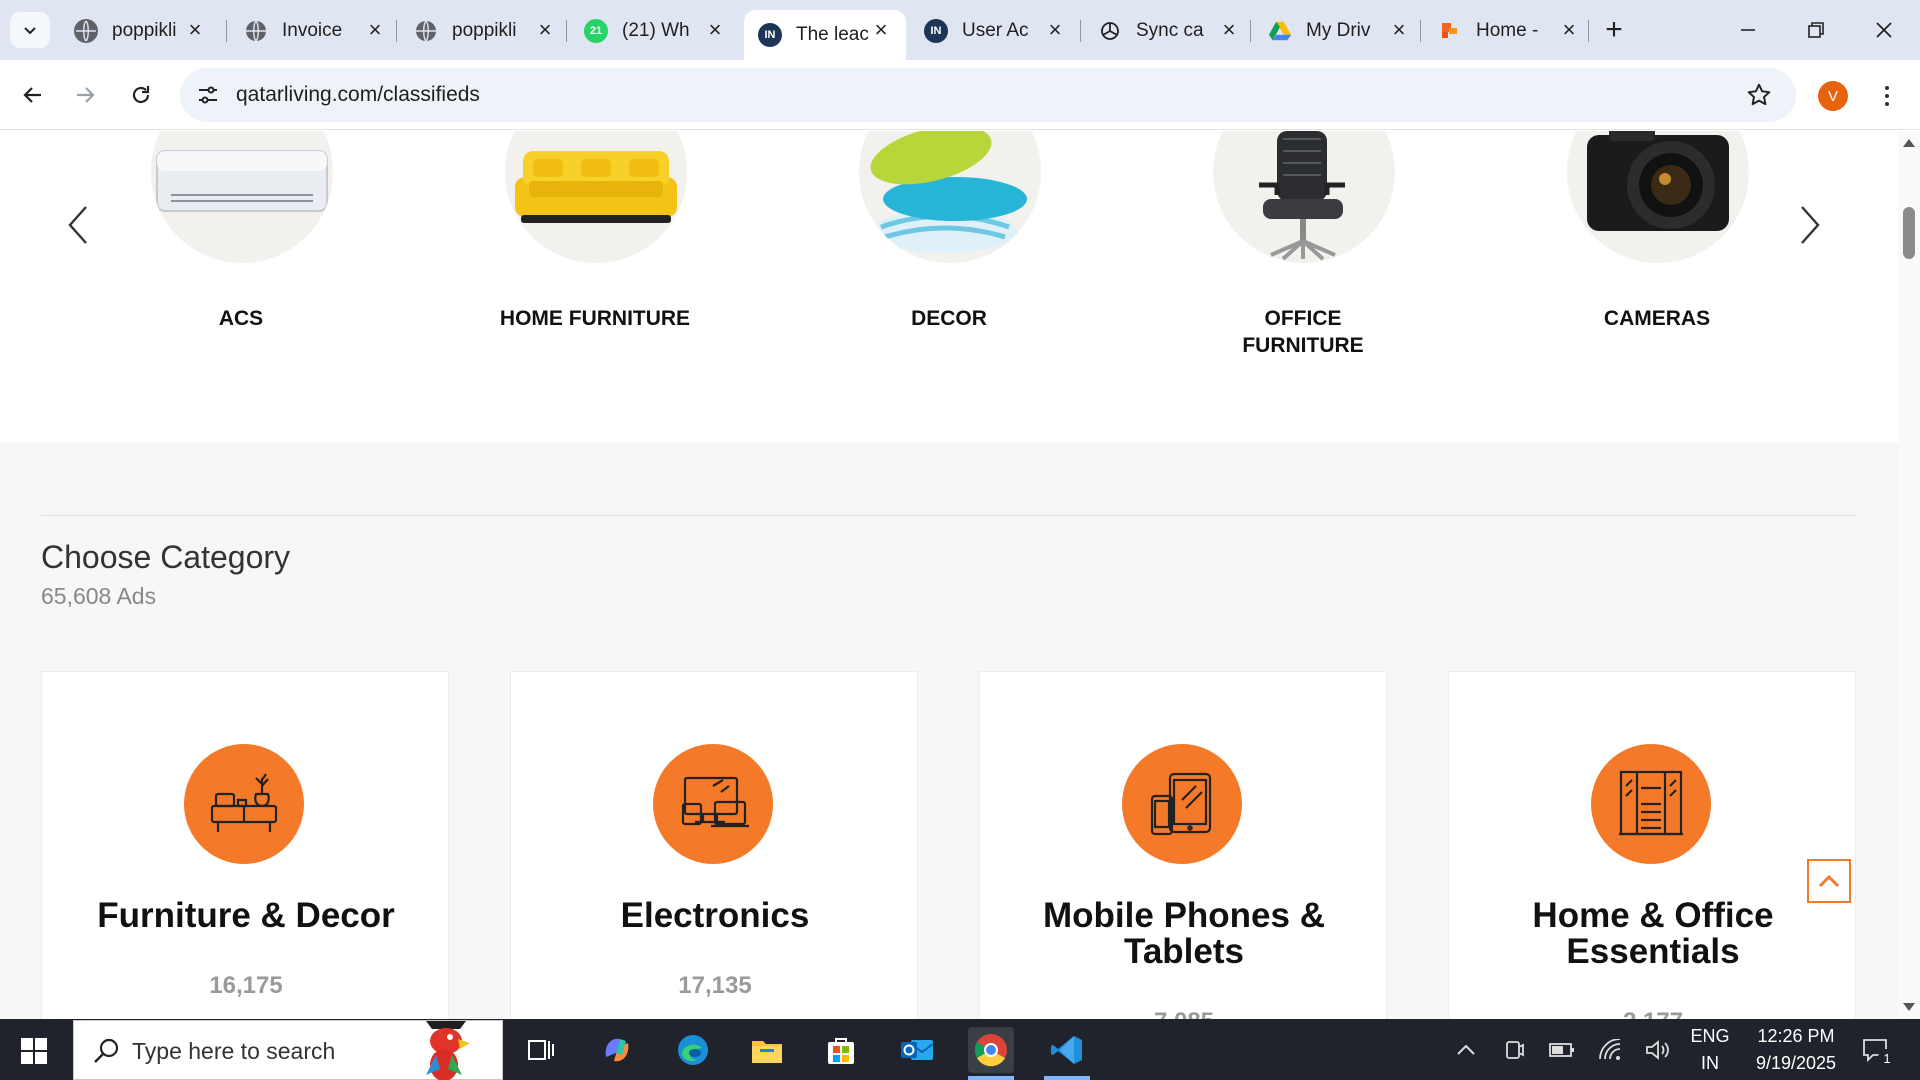  Describe the element at coordinates (1280, 31) in the screenshot. I see `drive-icon` at that location.